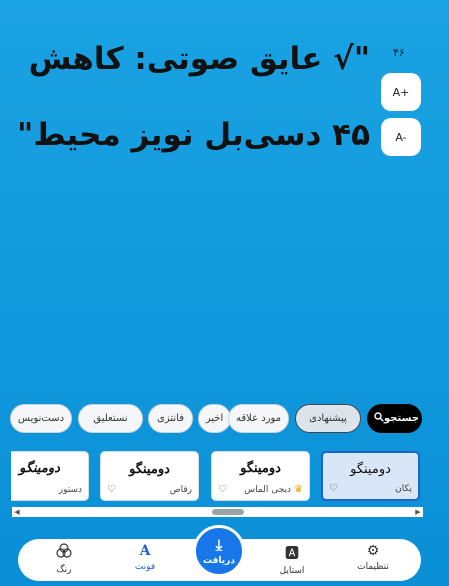 The image size is (449, 586). Describe the element at coordinates (70, 489) in the screenshot. I see `font-name: دستور` at that location.